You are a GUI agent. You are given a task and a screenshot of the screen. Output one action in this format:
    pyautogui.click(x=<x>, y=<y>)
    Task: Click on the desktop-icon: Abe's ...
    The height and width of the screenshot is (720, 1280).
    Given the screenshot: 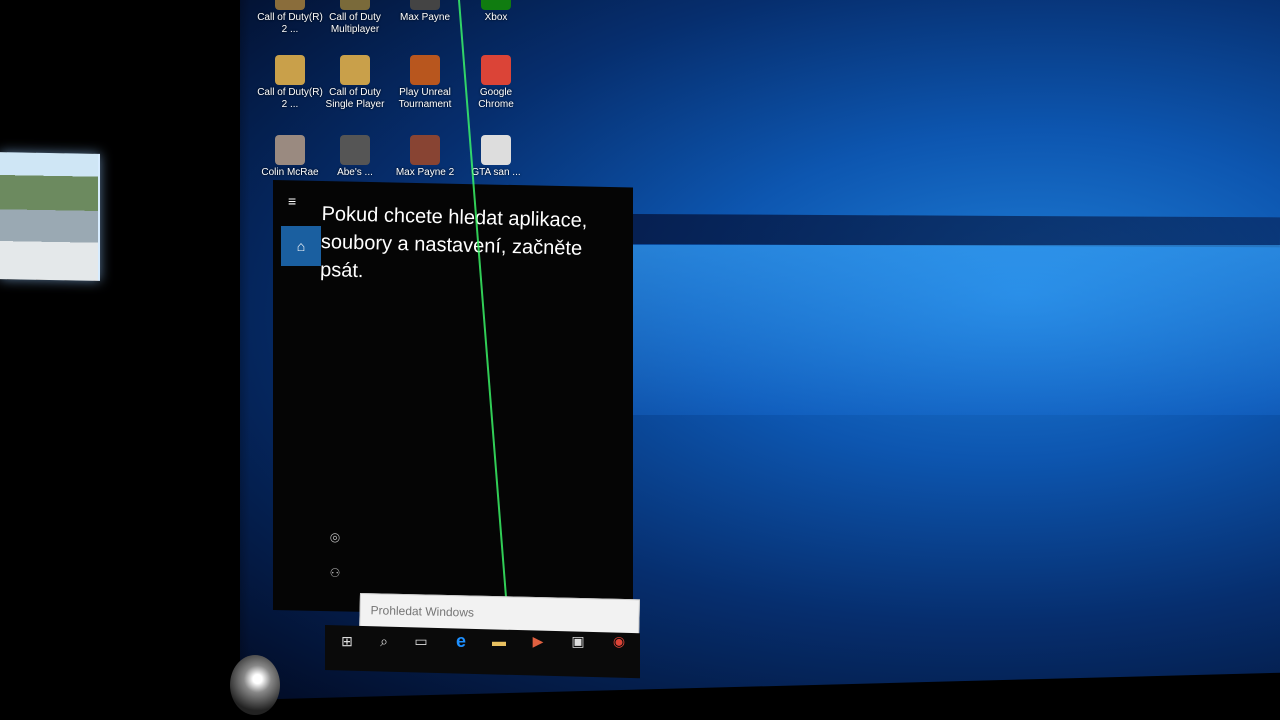 What is the action you would take?
    pyautogui.click(x=355, y=157)
    